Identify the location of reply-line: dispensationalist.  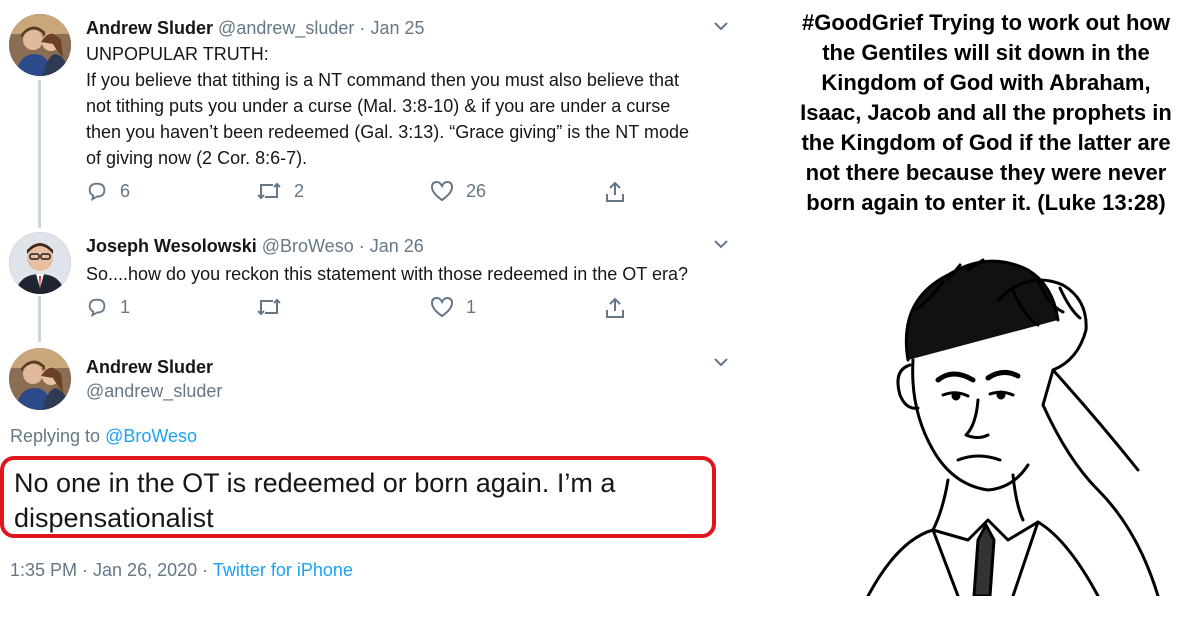
(114, 518).